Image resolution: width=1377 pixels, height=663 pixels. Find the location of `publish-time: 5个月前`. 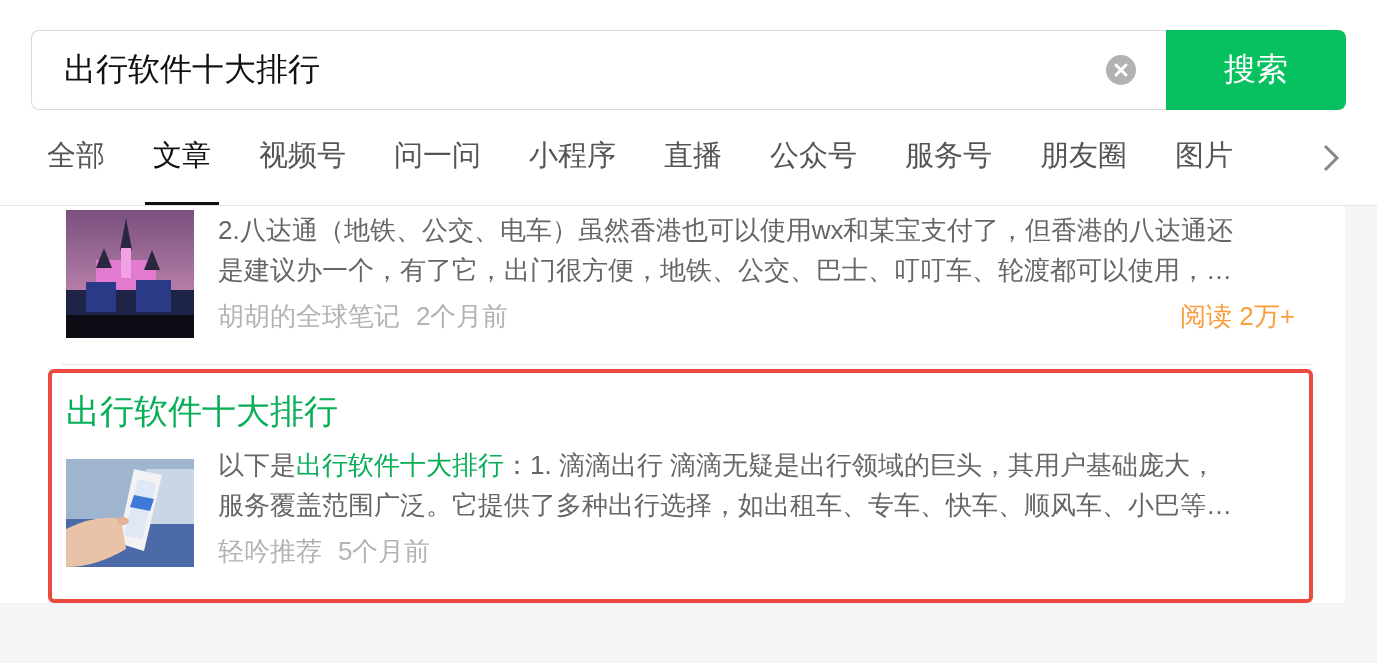

publish-time: 5个月前 is located at coordinates (384, 551).